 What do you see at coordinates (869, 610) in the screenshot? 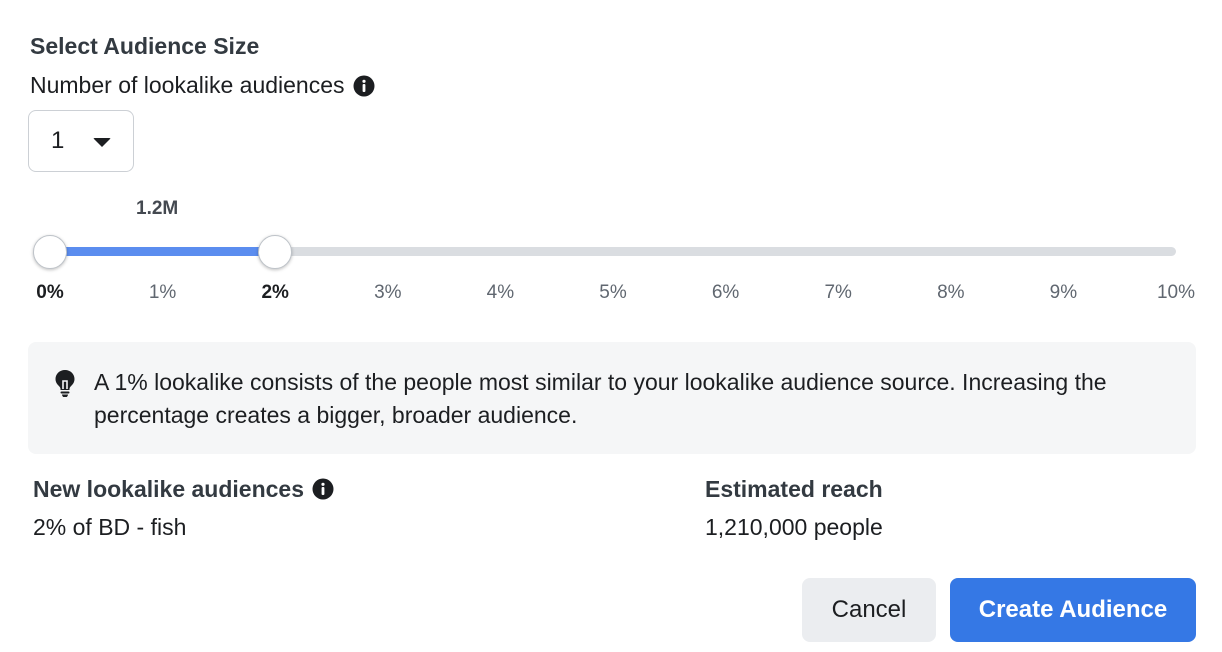
I see `cancel-button: Cancel` at bounding box center [869, 610].